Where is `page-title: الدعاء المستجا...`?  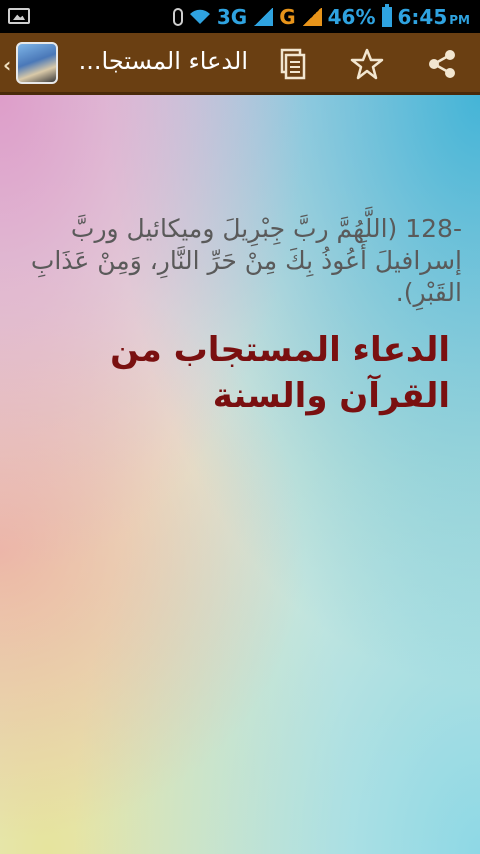
page-title: الدعاء المستجا... is located at coordinates (163, 61).